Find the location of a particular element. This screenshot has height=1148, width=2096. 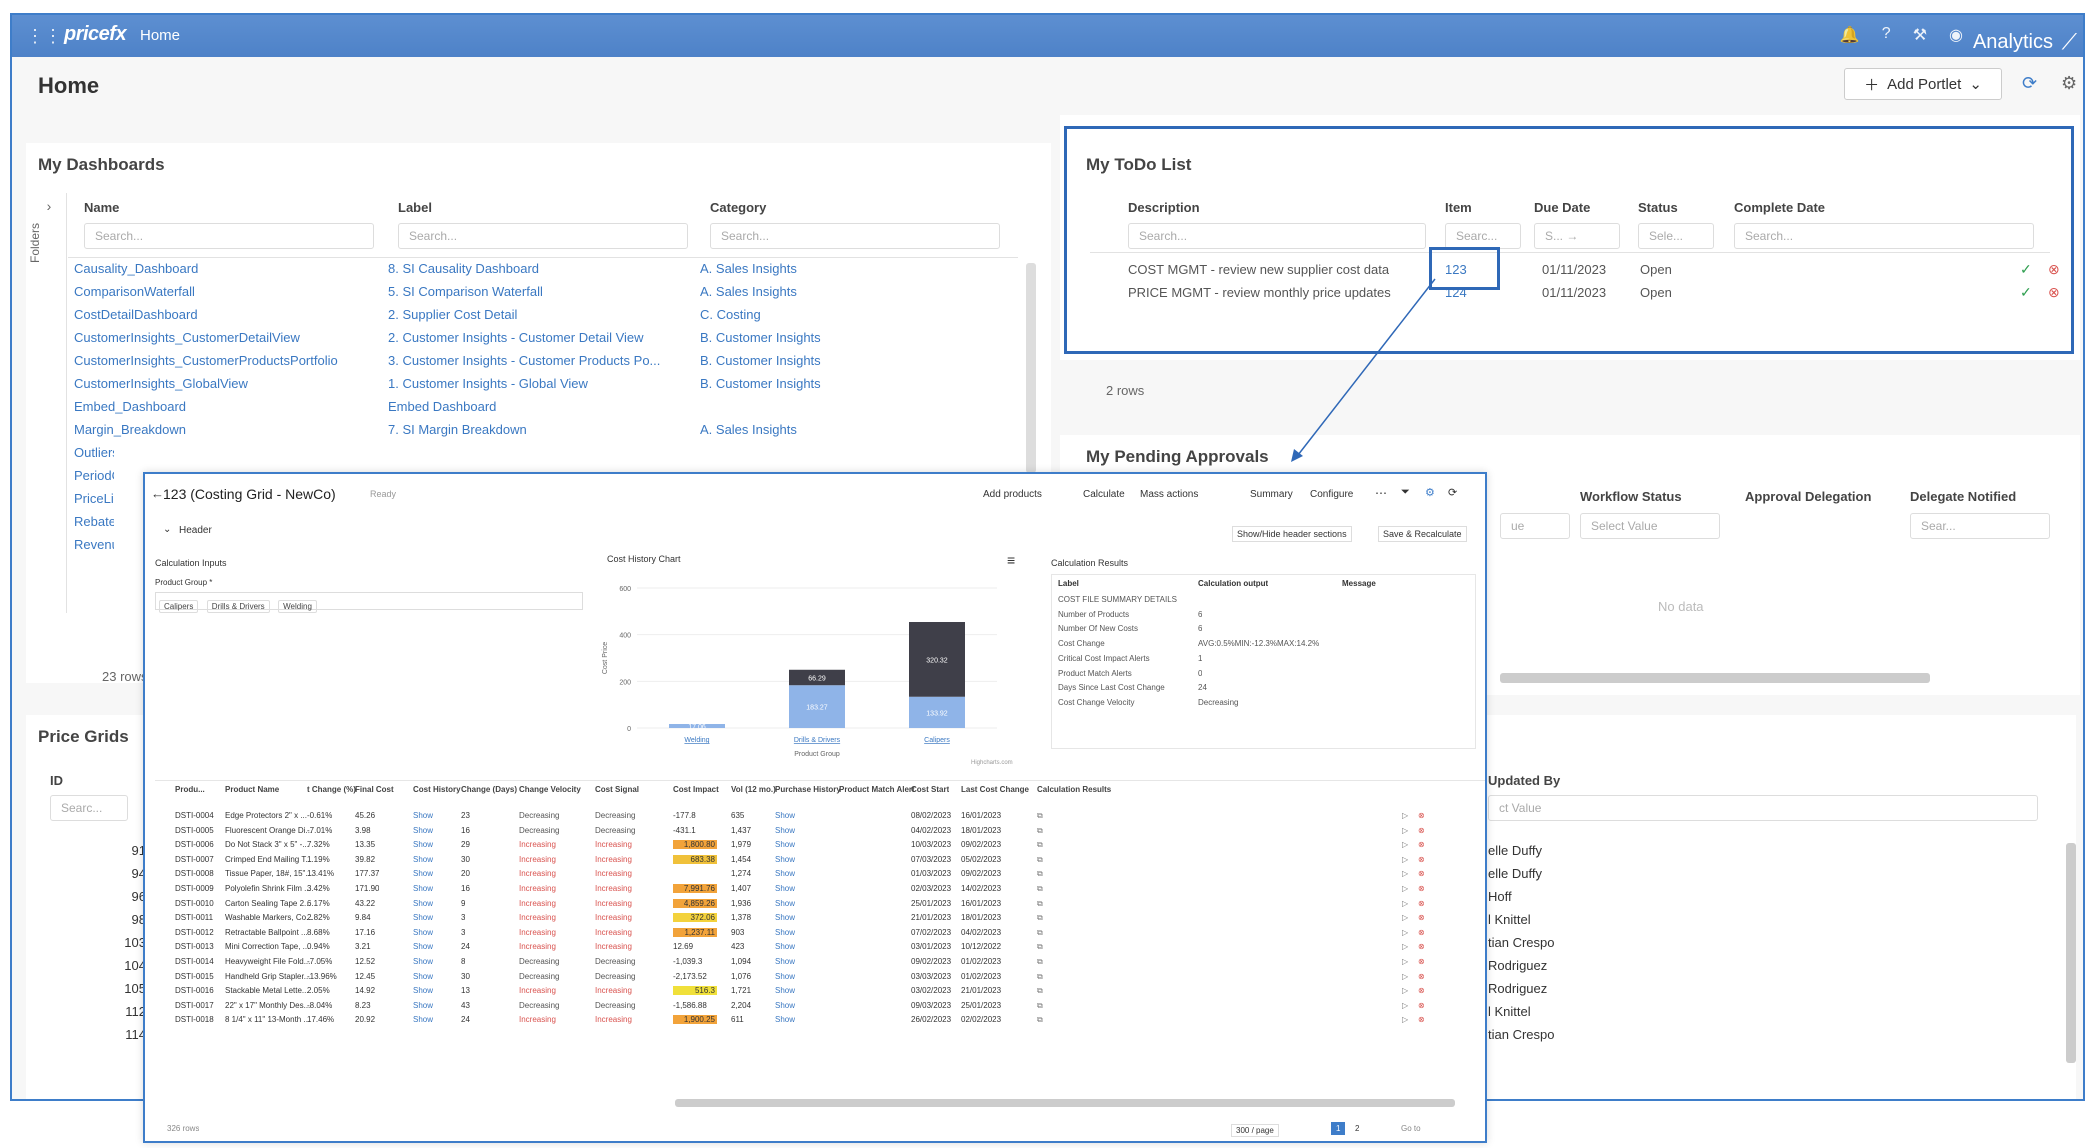

grid-col-header: Cost Start is located at coordinates (930, 789).